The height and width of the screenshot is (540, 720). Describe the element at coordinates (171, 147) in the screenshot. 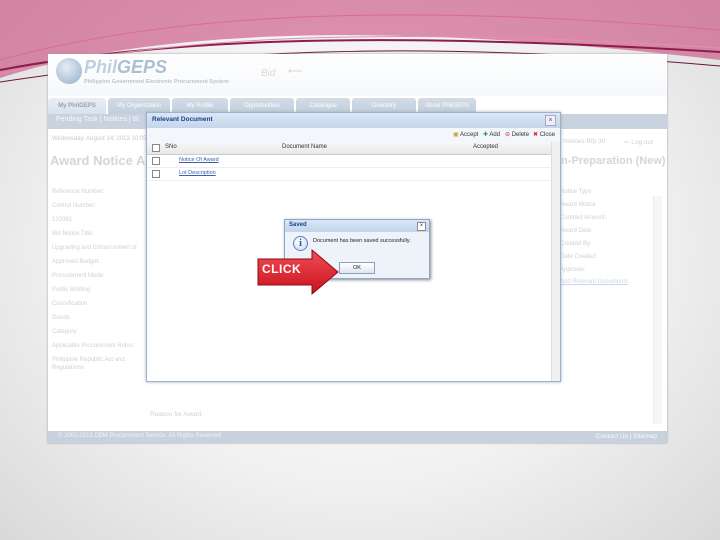

I see `column-sno: SNo` at that location.